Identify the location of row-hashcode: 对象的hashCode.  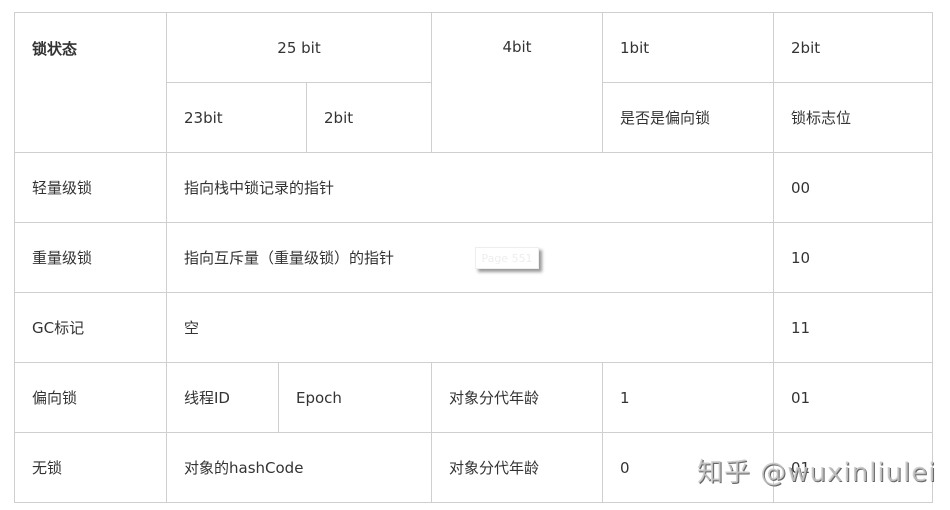
(299, 467).